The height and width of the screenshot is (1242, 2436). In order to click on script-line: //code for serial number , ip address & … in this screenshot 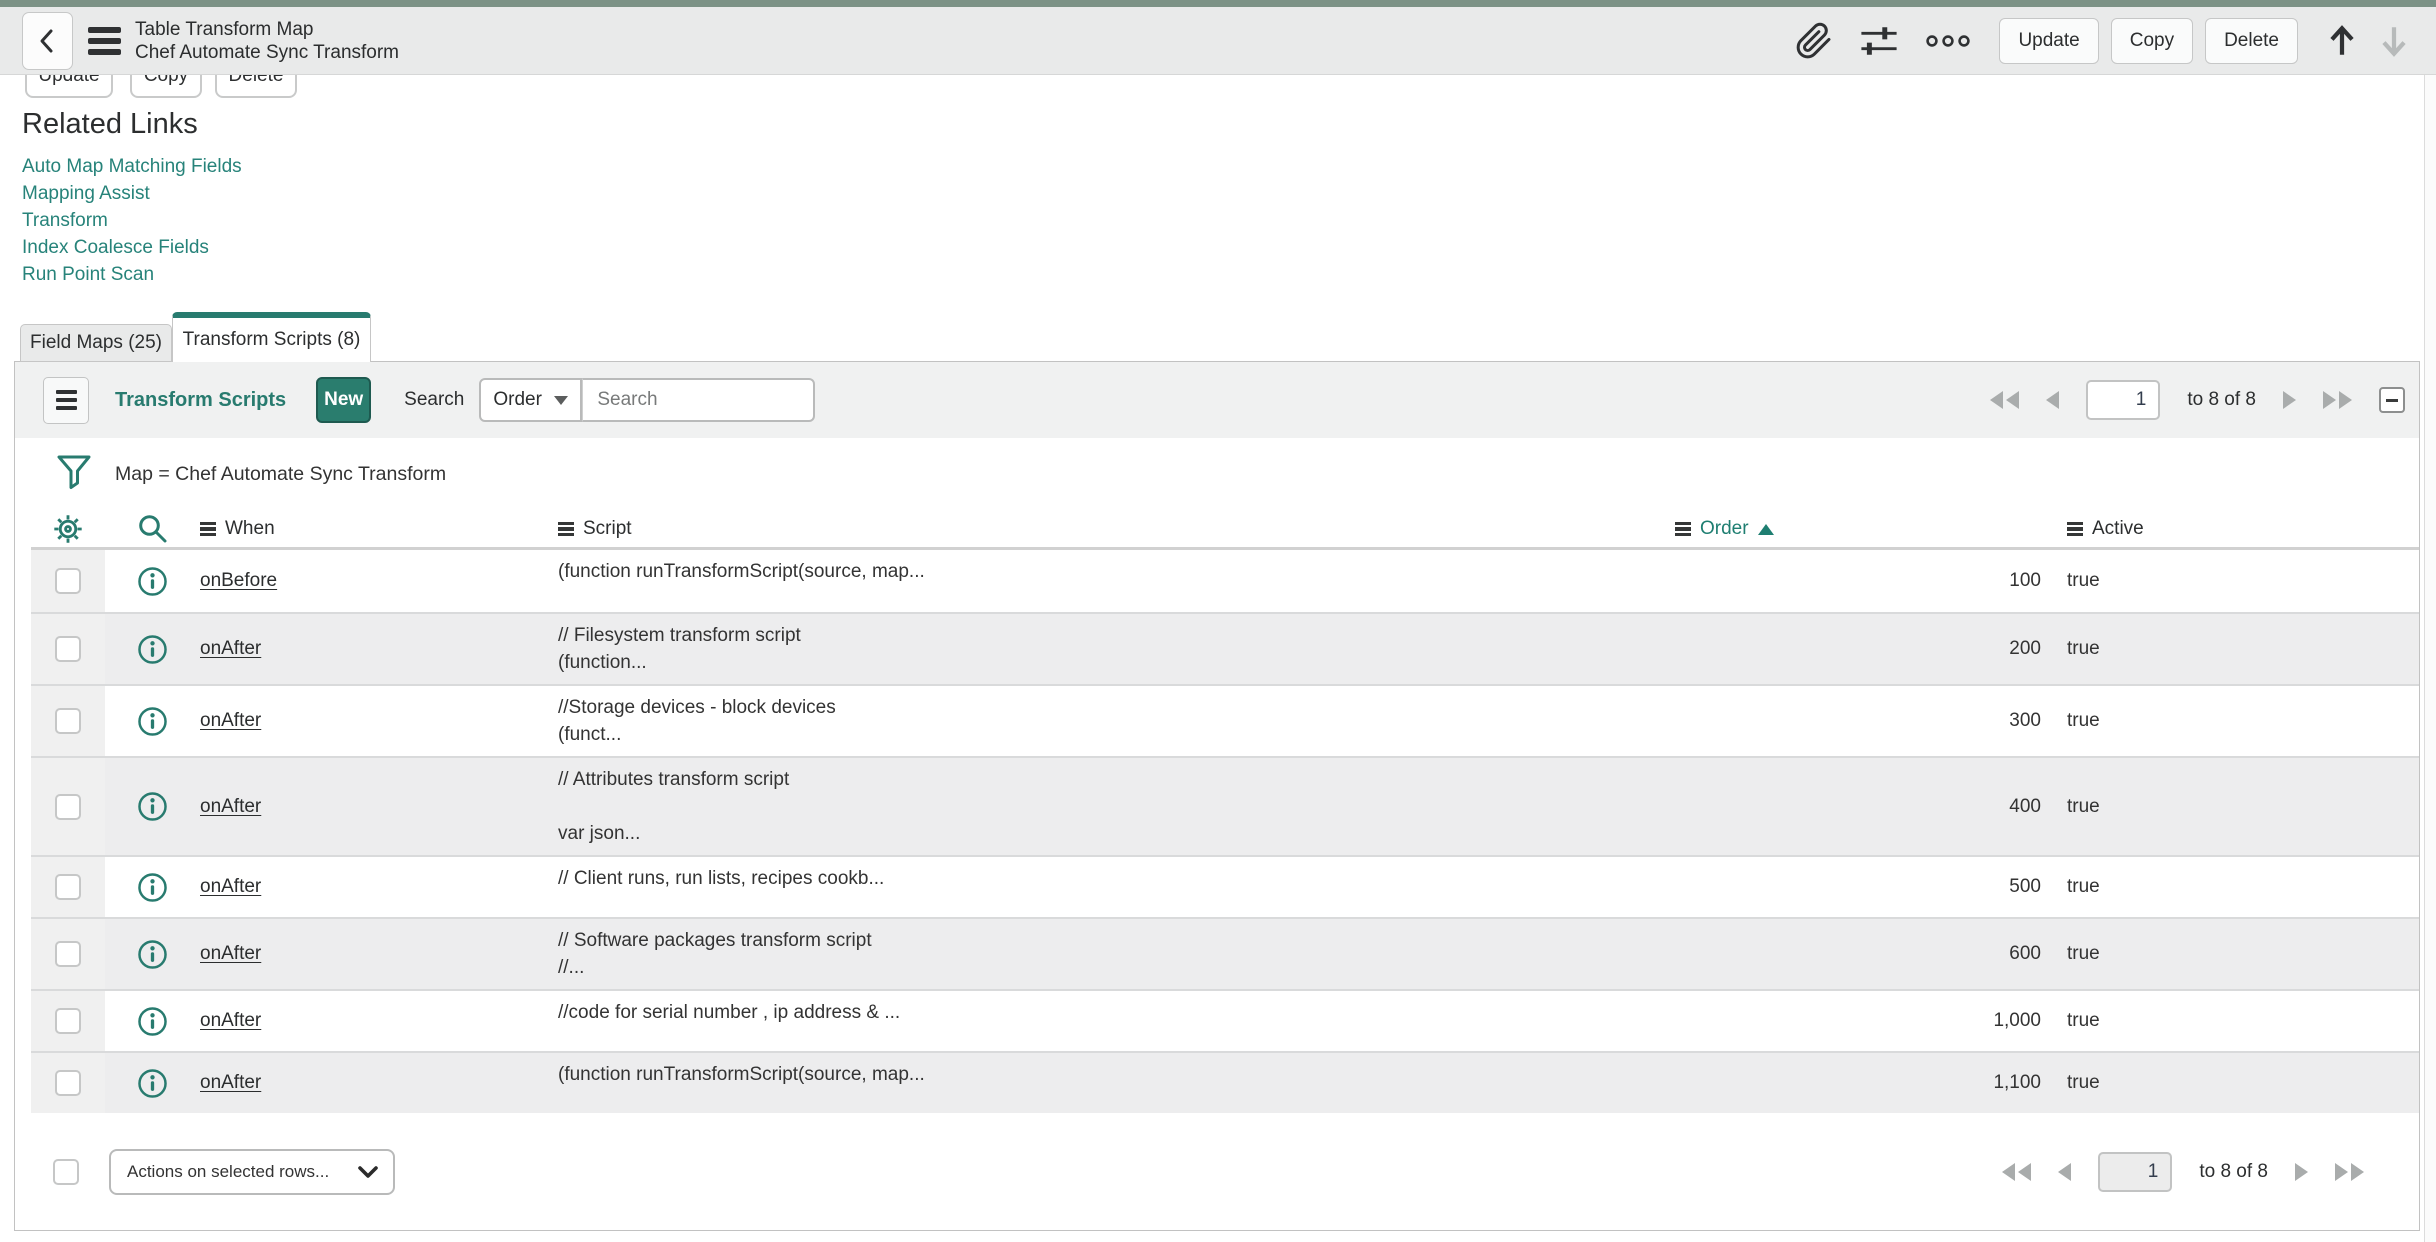, I will do `click(729, 1012)`.